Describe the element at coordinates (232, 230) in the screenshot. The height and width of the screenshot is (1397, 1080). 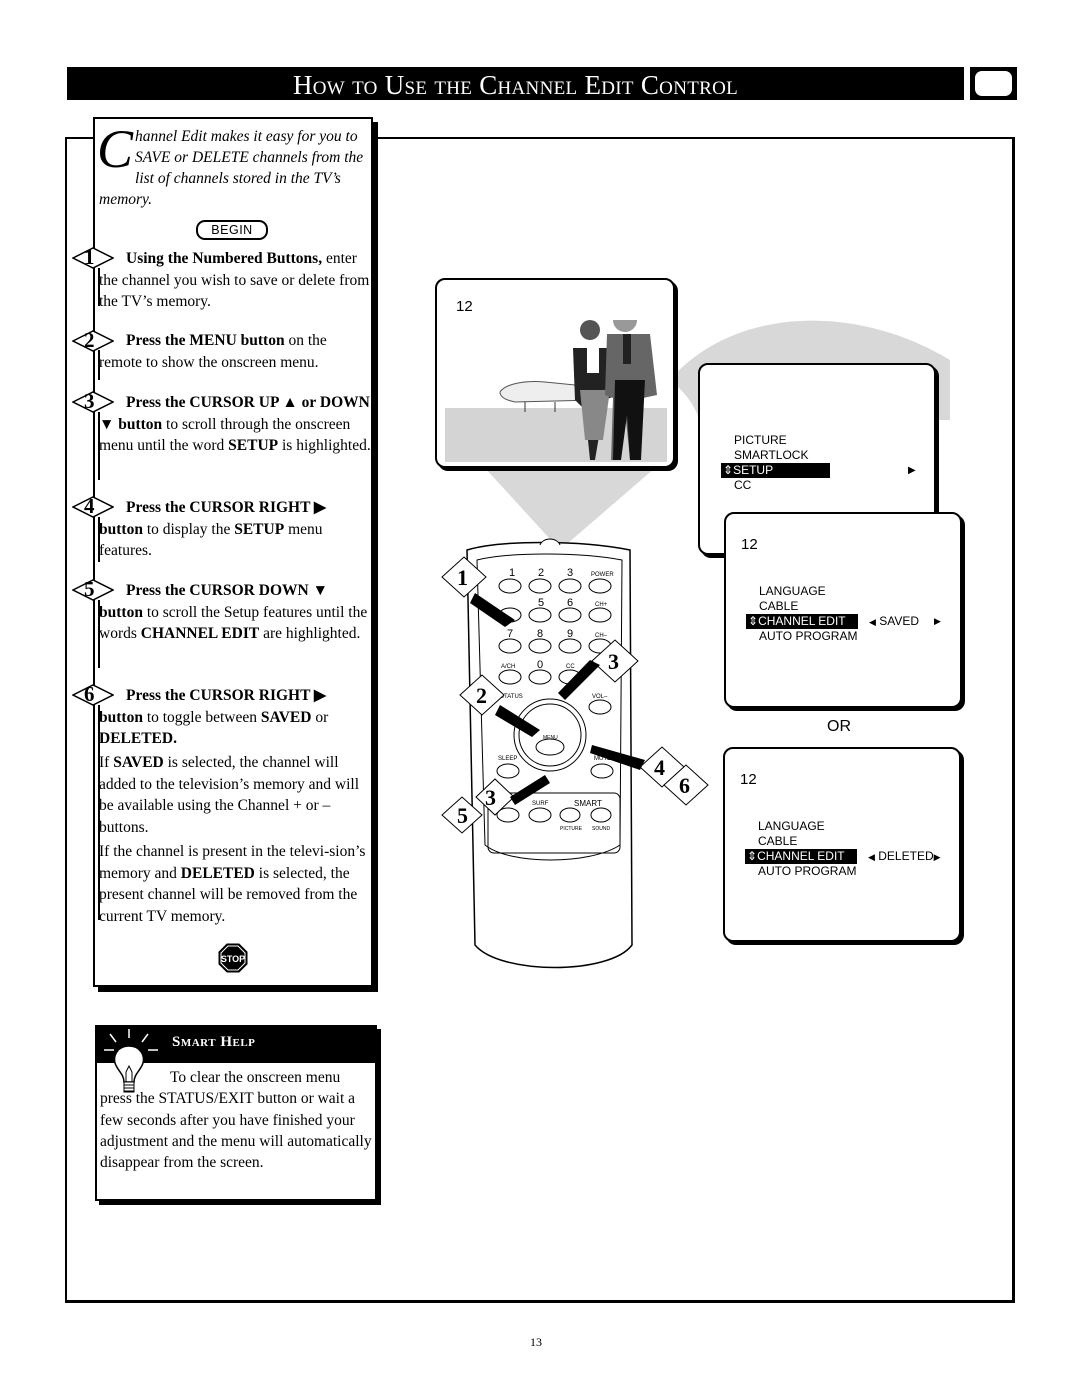
I see `begin-badge: BEGIN` at that location.